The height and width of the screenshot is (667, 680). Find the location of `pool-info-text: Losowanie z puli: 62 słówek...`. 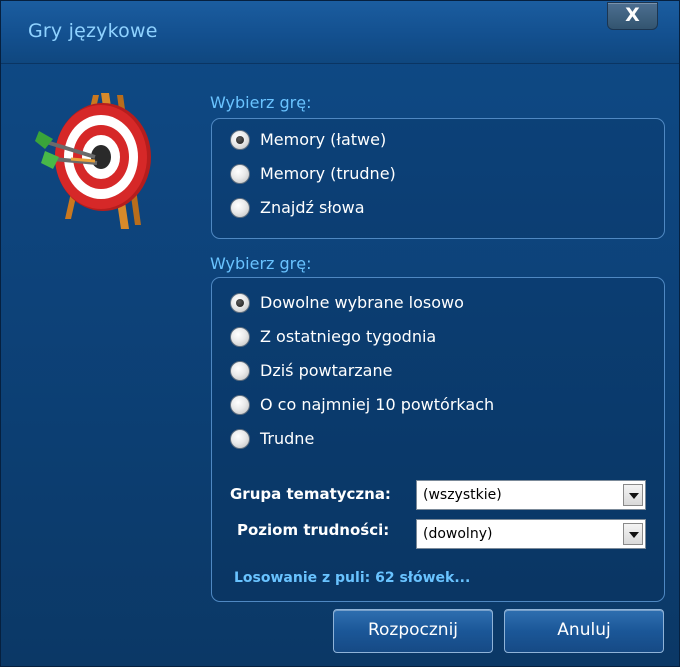

pool-info-text: Losowanie z puli: 62 słówek... is located at coordinates (352, 578).